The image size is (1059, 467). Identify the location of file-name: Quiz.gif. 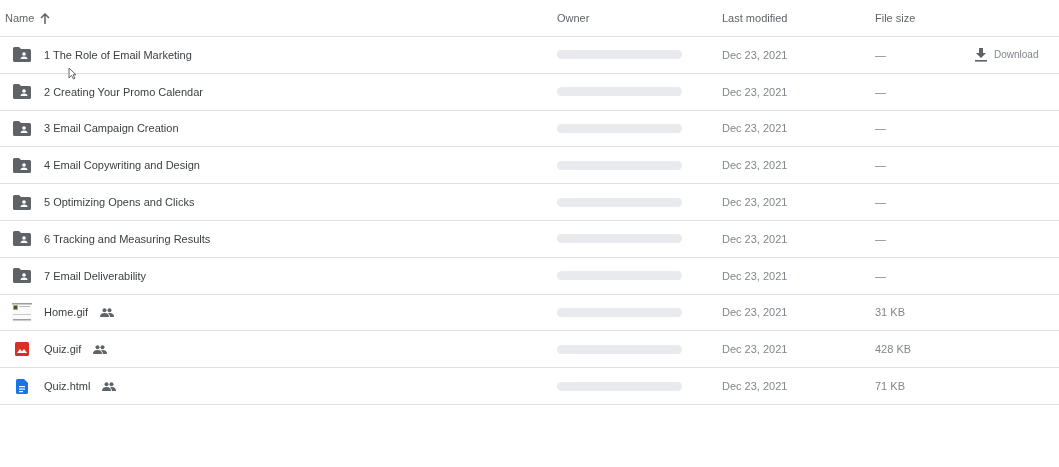
(63, 349).